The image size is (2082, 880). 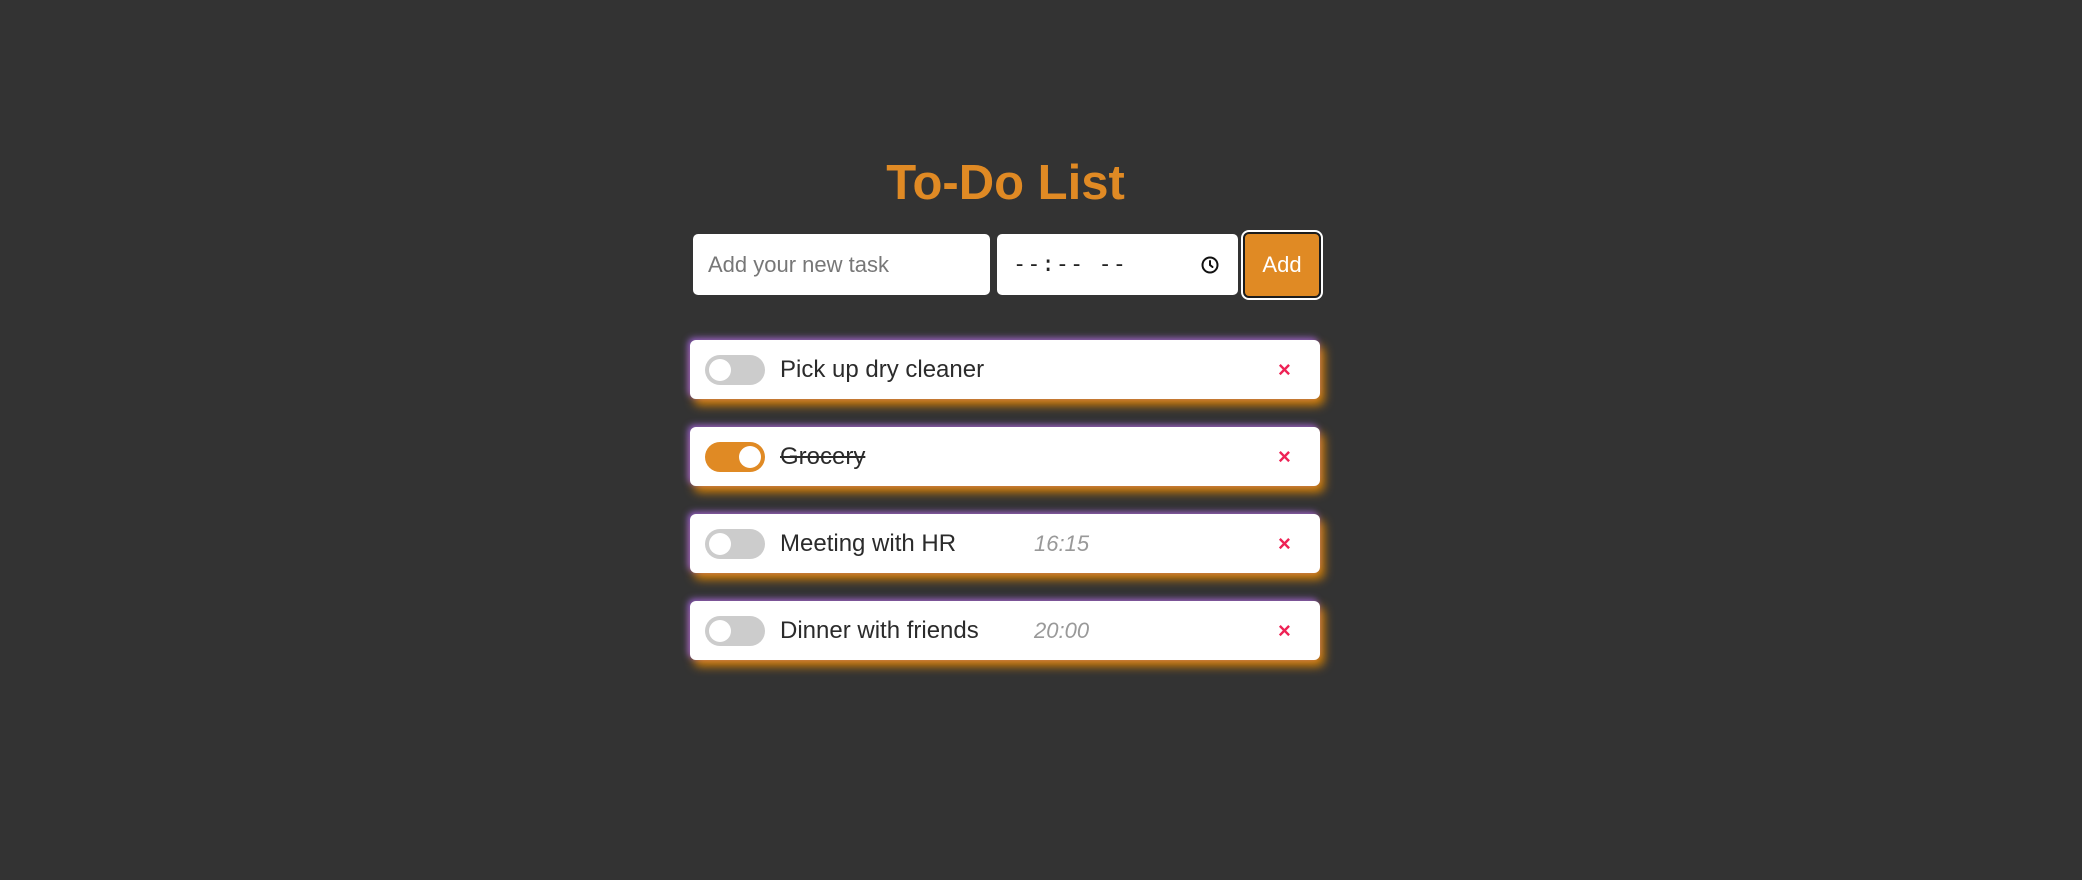 I want to click on time-input-placeholder: --:-- --, so click(x=1070, y=264).